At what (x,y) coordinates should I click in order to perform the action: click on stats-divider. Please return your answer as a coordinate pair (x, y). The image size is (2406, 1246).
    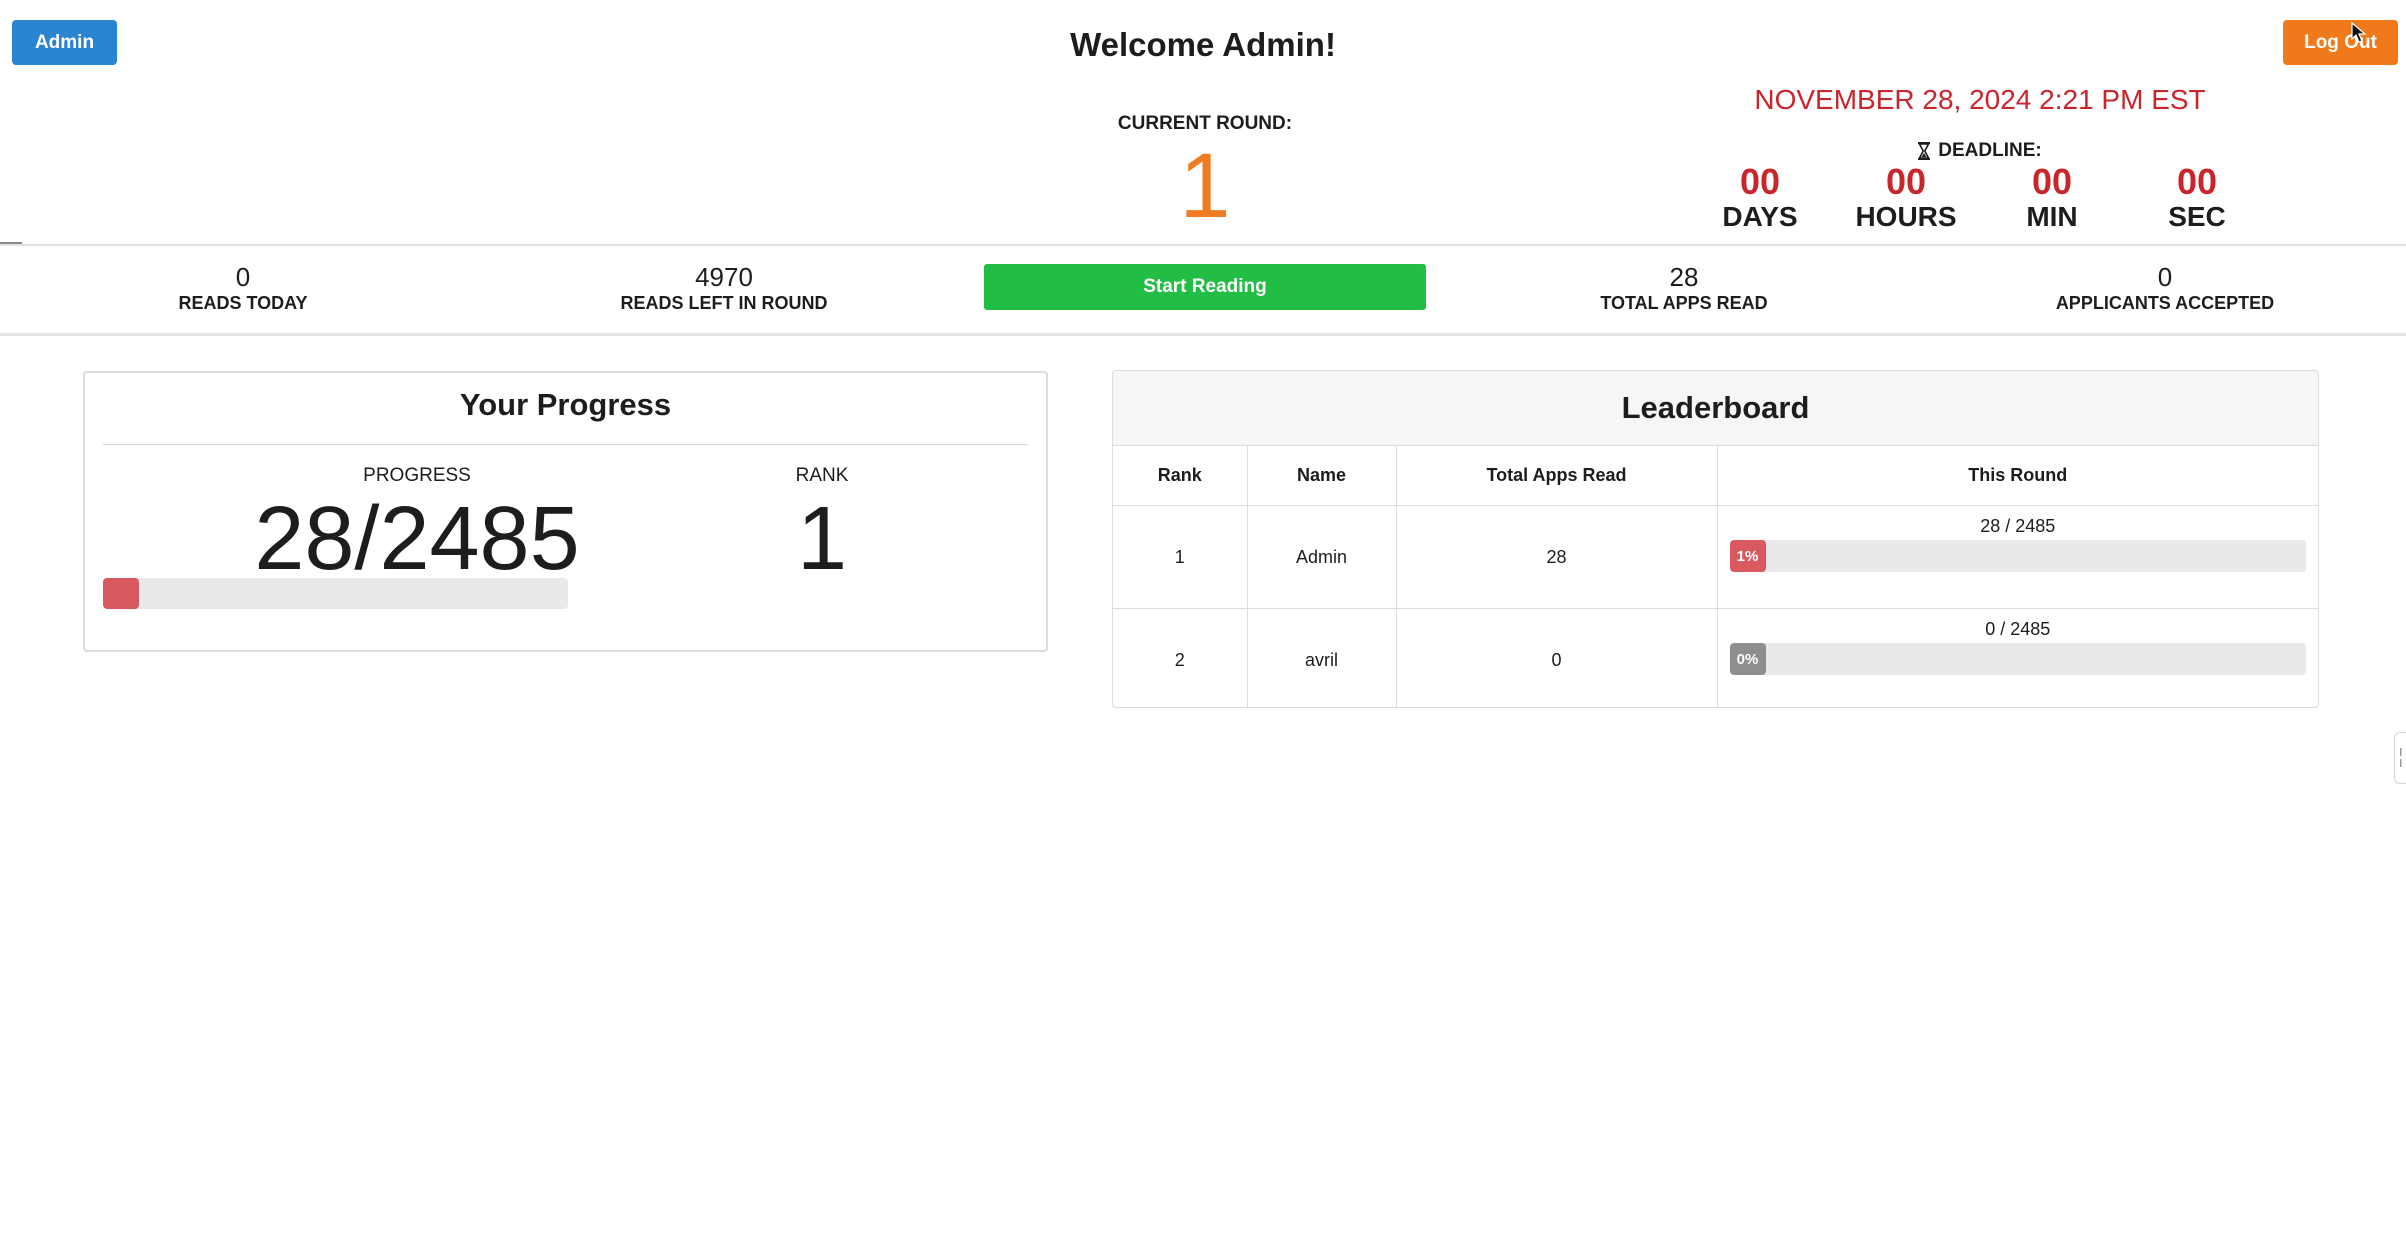
    Looking at the image, I should click on (1203, 334).